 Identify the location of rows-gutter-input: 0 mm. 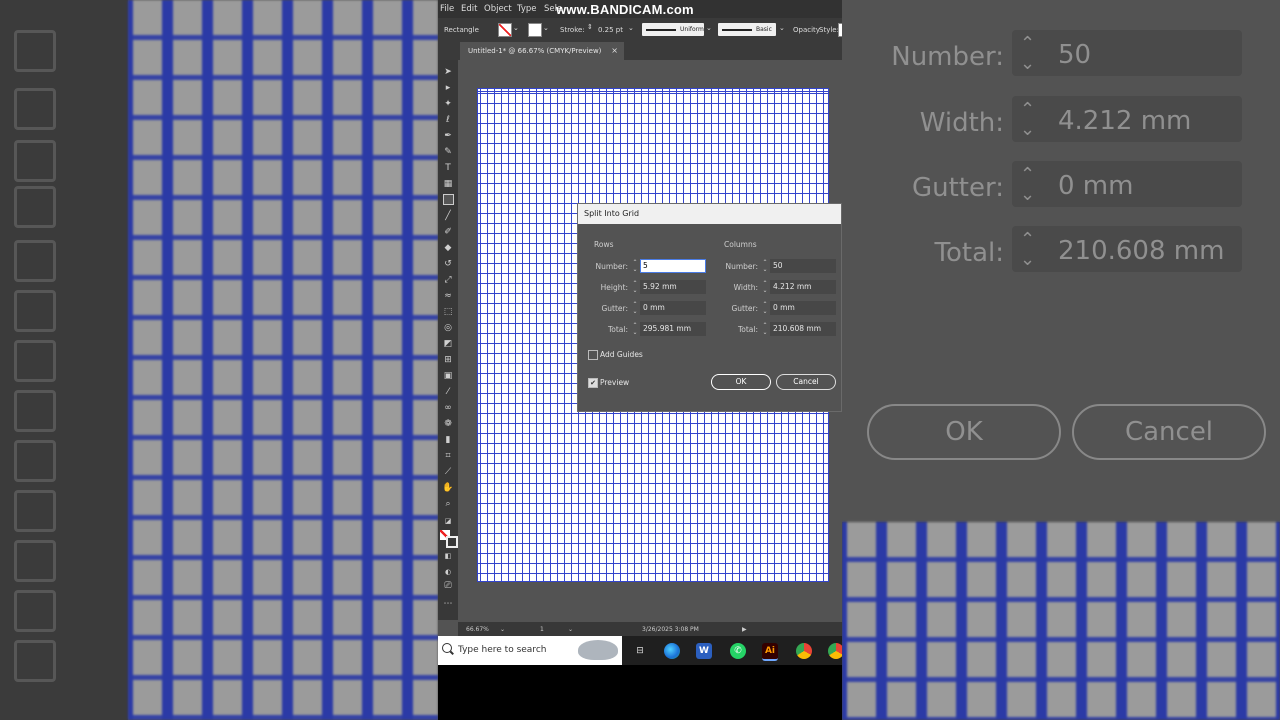
(673, 308).